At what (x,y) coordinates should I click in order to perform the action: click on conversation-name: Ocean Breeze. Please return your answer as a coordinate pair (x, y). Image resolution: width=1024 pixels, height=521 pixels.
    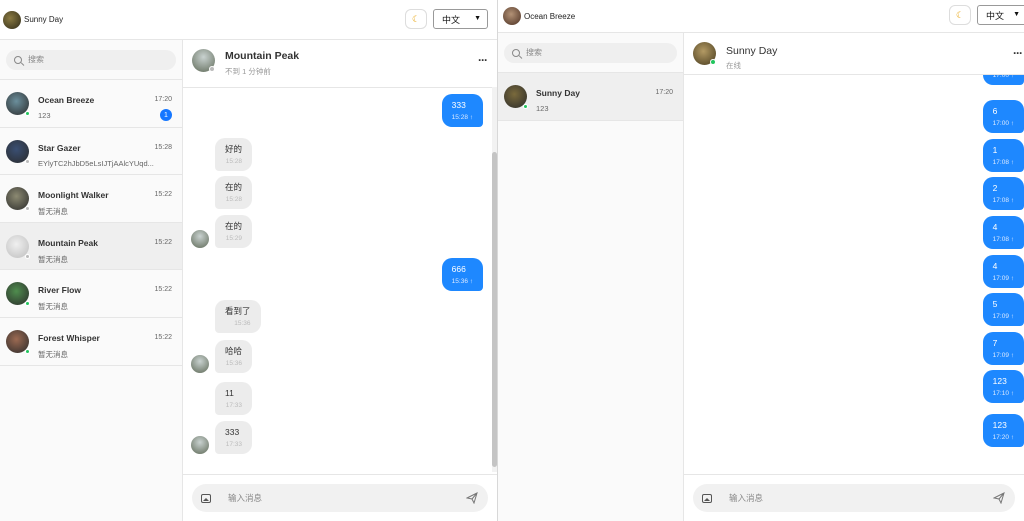
    Looking at the image, I should click on (66, 100).